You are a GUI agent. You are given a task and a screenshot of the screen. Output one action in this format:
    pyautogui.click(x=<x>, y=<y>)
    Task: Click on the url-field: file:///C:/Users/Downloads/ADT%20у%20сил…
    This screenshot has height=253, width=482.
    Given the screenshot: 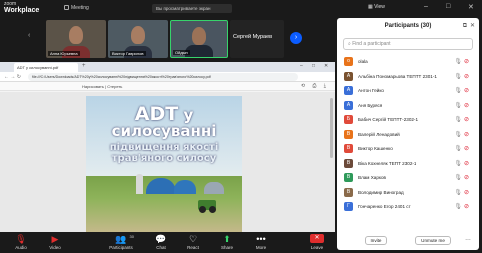 What is the action you would take?
    pyautogui.click(x=163, y=77)
    